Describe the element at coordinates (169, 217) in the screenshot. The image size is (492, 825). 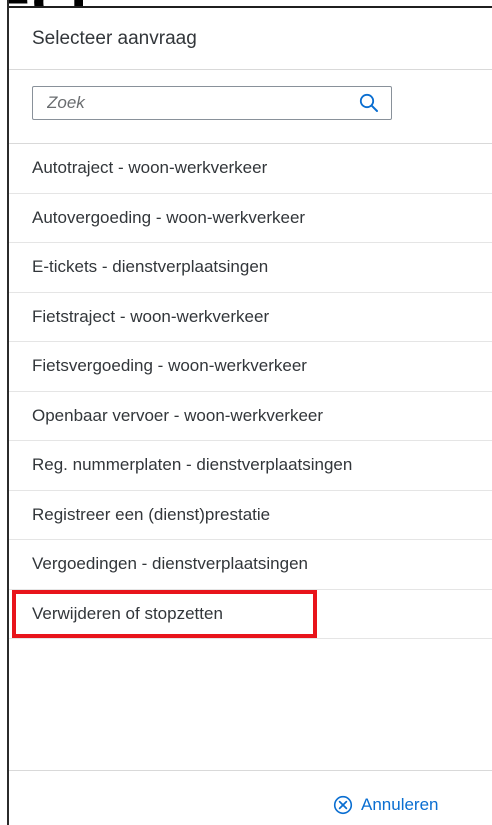
I see `list-item-label: Autovergoeding - woon-werkverkeer` at that location.